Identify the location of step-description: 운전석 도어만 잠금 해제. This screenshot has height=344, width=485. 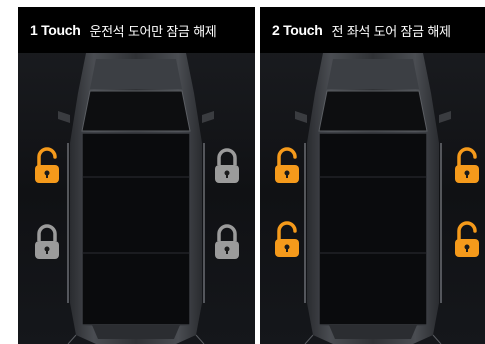
(153, 32).